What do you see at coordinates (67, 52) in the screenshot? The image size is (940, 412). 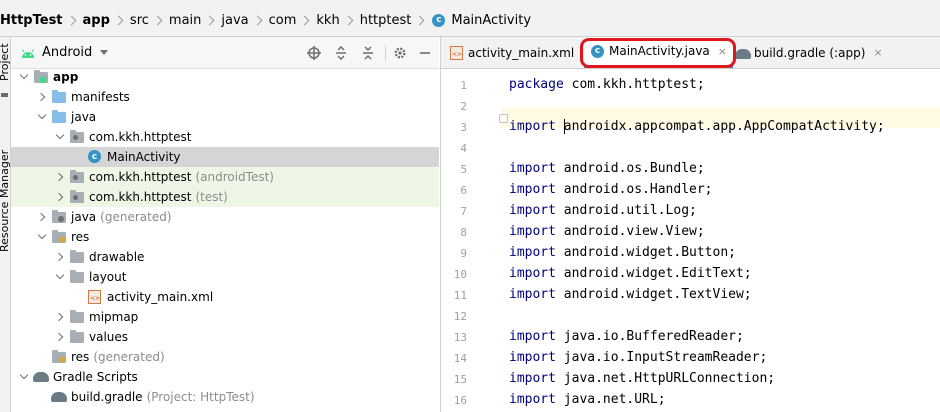 I see `project-view-selector: Android` at bounding box center [67, 52].